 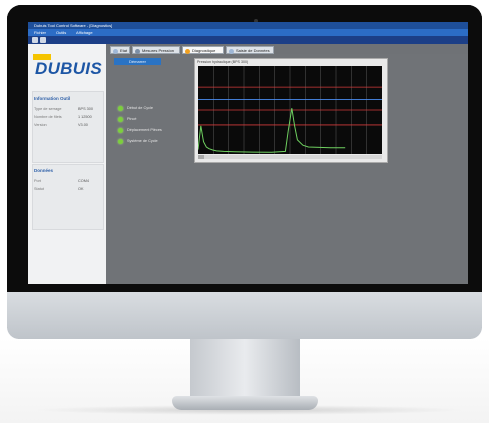 I want to click on info-value: OK, so click(x=81, y=189).